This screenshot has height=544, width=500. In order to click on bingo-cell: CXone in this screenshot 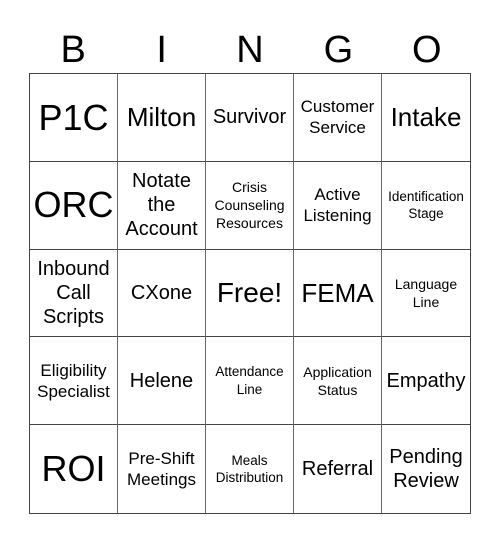, I will do `click(162, 293)`.